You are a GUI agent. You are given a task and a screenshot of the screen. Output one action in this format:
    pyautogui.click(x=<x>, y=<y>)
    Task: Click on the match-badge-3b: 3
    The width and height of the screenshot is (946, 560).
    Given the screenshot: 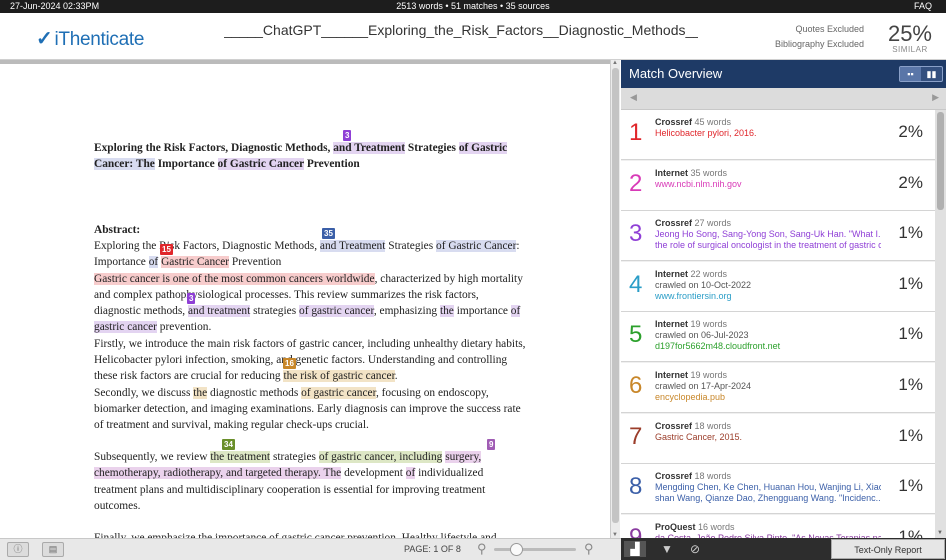 What is the action you would take?
    pyautogui.click(x=191, y=298)
    